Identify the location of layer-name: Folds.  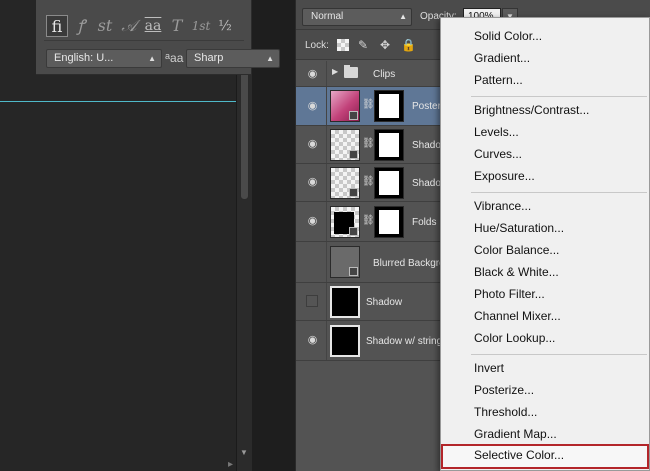
(424, 222).